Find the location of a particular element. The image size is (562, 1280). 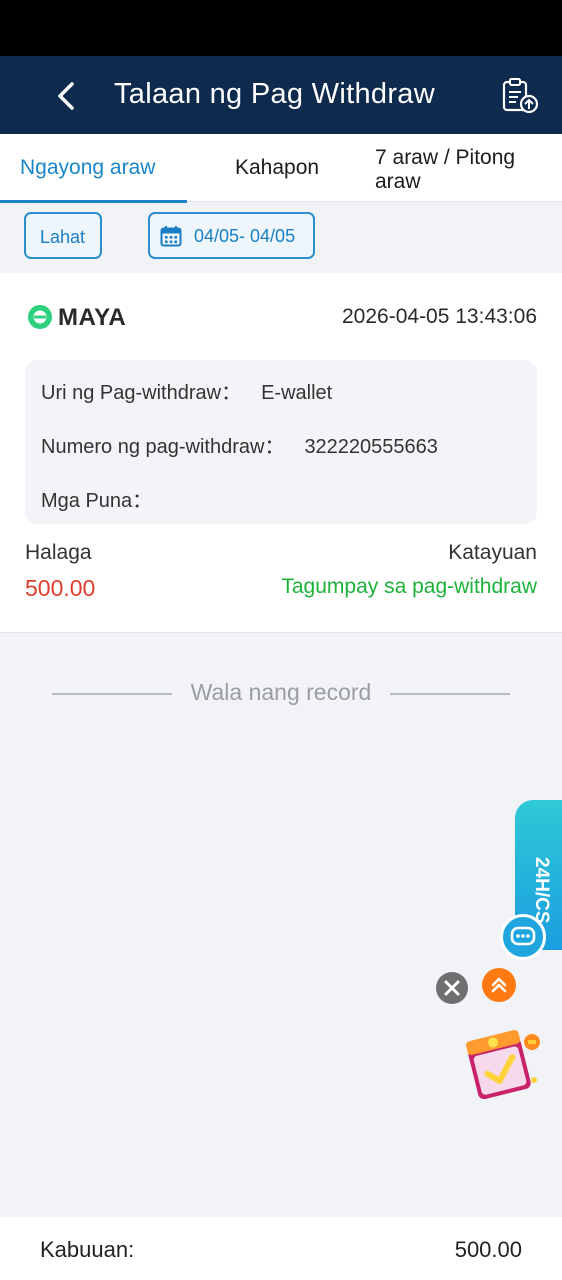

total-bar: Kabuuan: 500.00 is located at coordinates (281, 1248).